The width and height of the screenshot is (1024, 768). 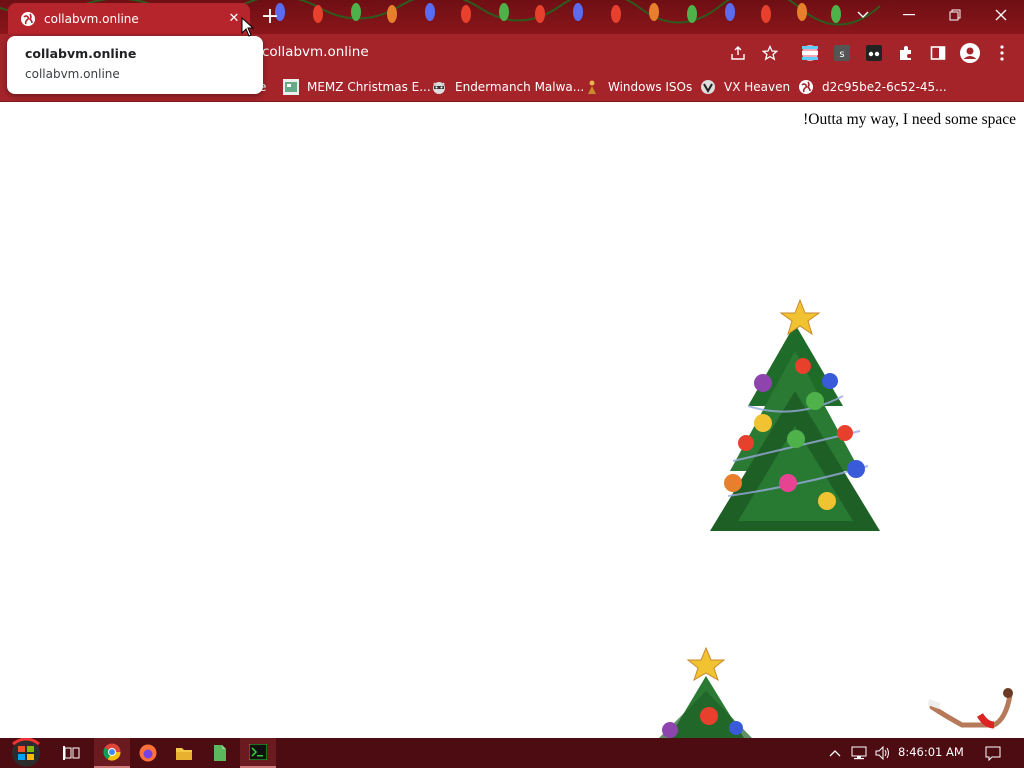 What do you see at coordinates (512, 753) in the screenshot?
I see `taskbar: 8:46:01 AM` at bounding box center [512, 753].